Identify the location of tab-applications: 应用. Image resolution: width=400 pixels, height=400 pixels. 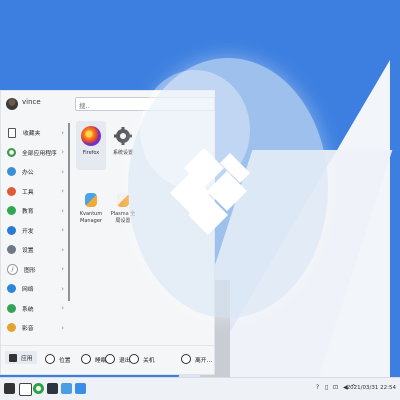
(21, 357).